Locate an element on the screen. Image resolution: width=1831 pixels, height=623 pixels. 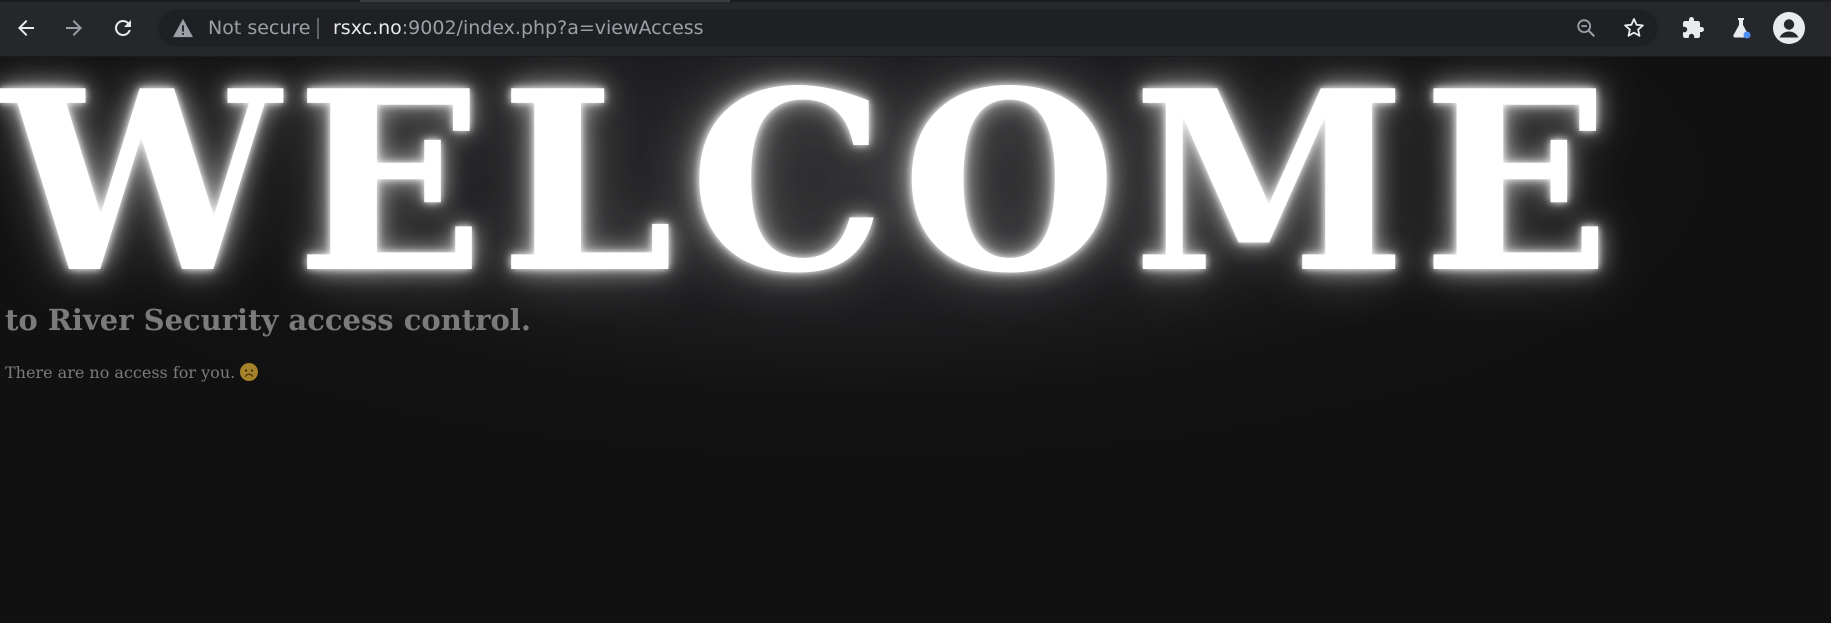
access-message: There are no access for you. is located at coordinates (132, 373).